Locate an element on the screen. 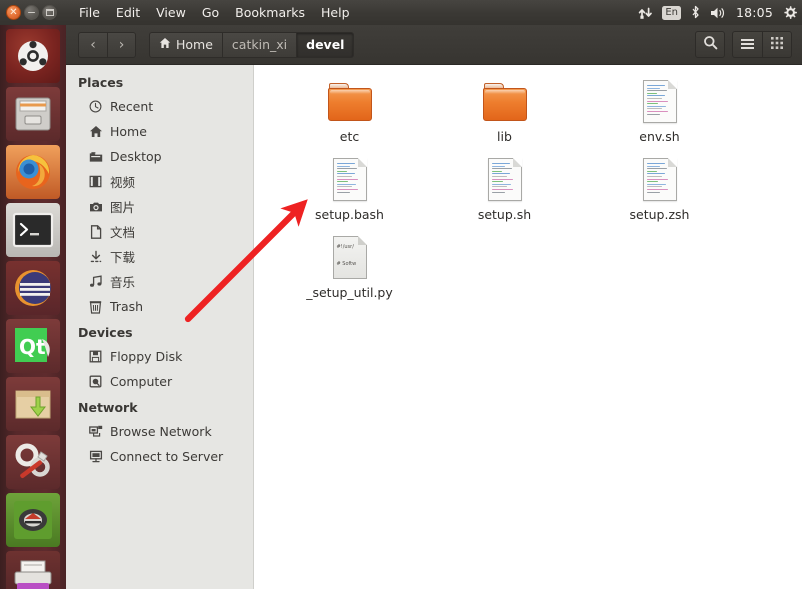 This screenshot has height=589, width=802. navigation-buttons: ‹ › is located at coordinates (107, 44).